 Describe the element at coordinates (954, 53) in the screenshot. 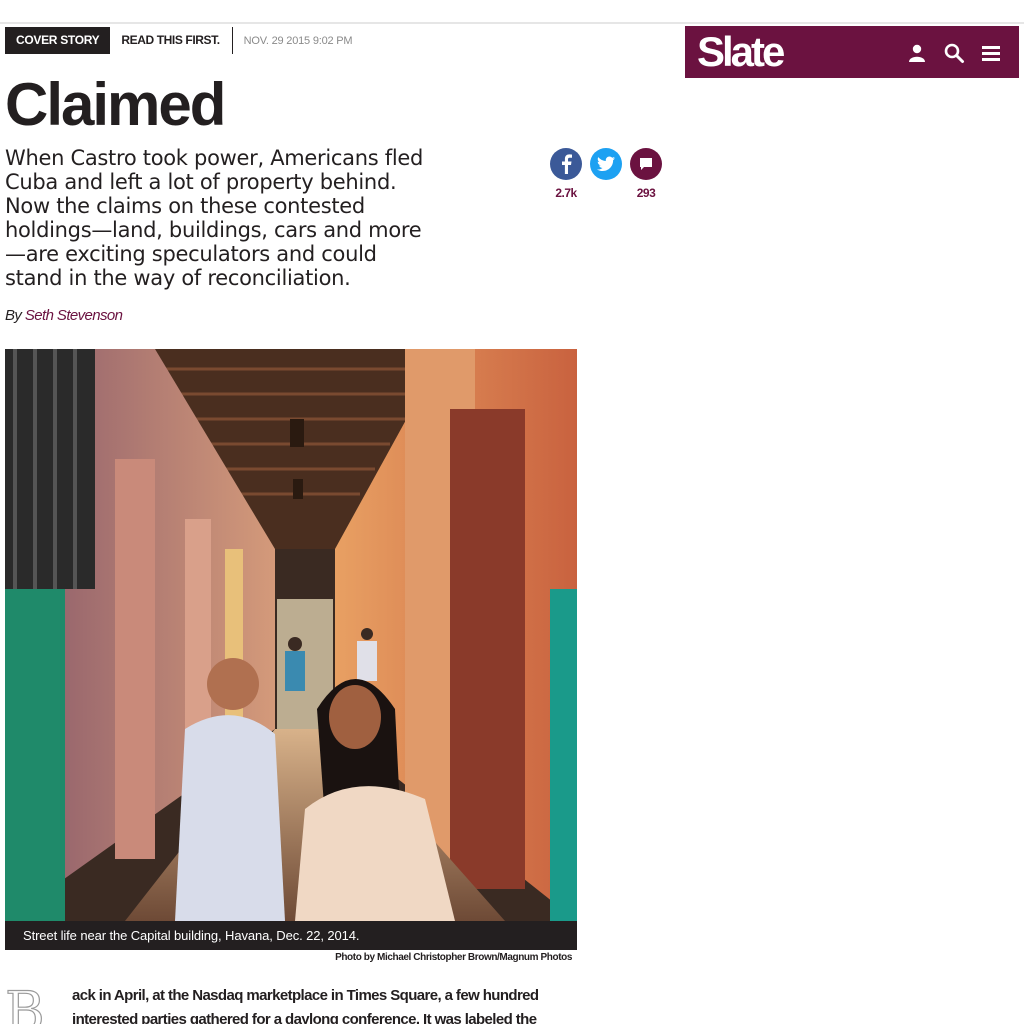

I see `search-icon` at that location.